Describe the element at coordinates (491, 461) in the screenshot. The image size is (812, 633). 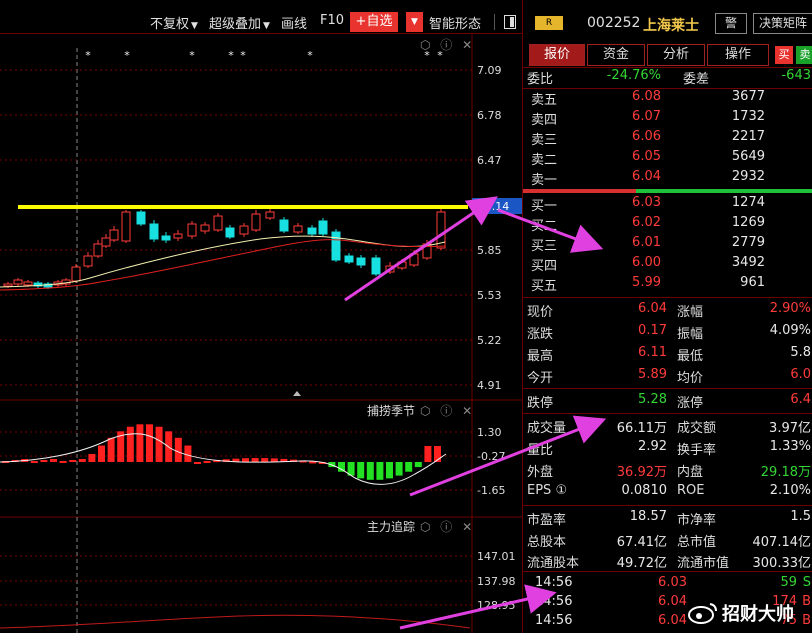
I see `indicator1-axis: 1.30 -0.27 -1.65` at that location.